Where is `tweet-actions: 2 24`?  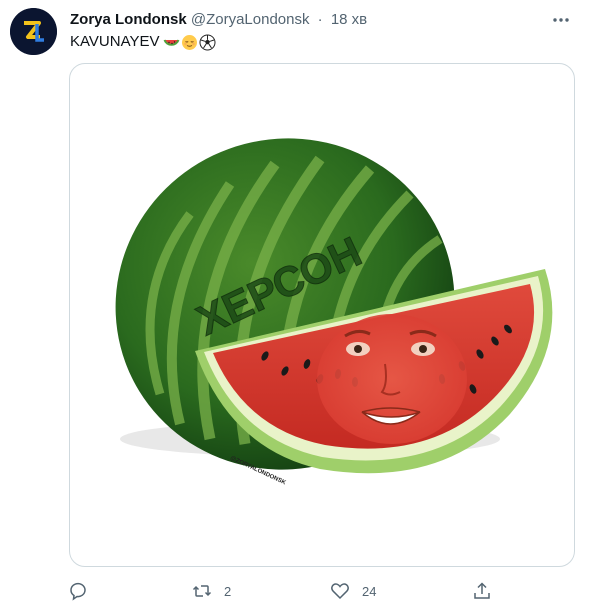 tweet-actions: 2 24 is located at coordinates (300, 591).